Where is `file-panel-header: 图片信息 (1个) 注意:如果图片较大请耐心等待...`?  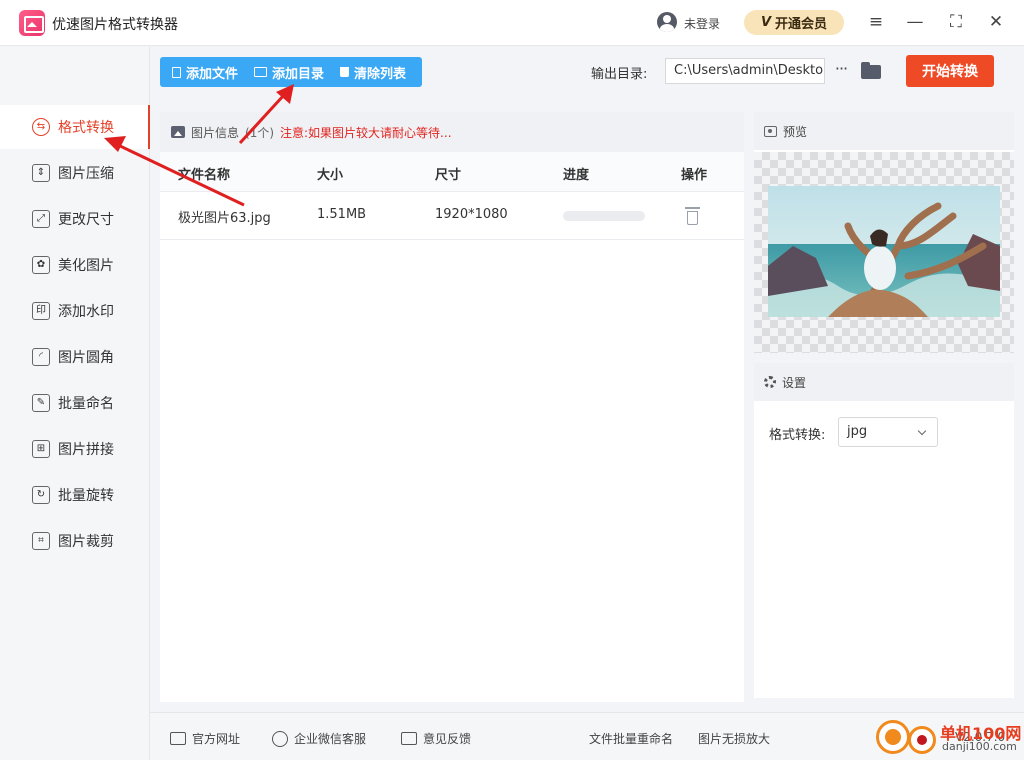 file-panel-header: 图片信息 (1个) 注意:如果图片较大请耐心等待... is located at coordinates (452, 132).